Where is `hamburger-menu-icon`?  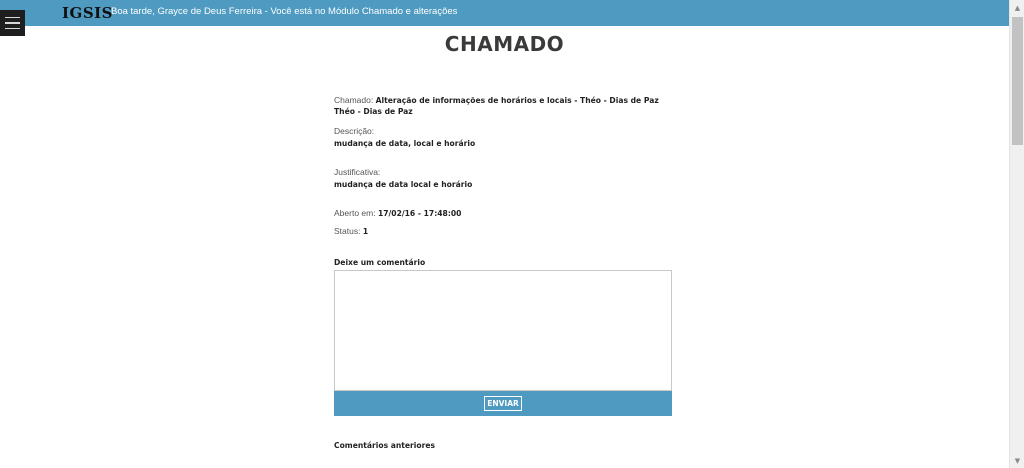 hamburger-menu-icon is located at coordinates (12, 23).